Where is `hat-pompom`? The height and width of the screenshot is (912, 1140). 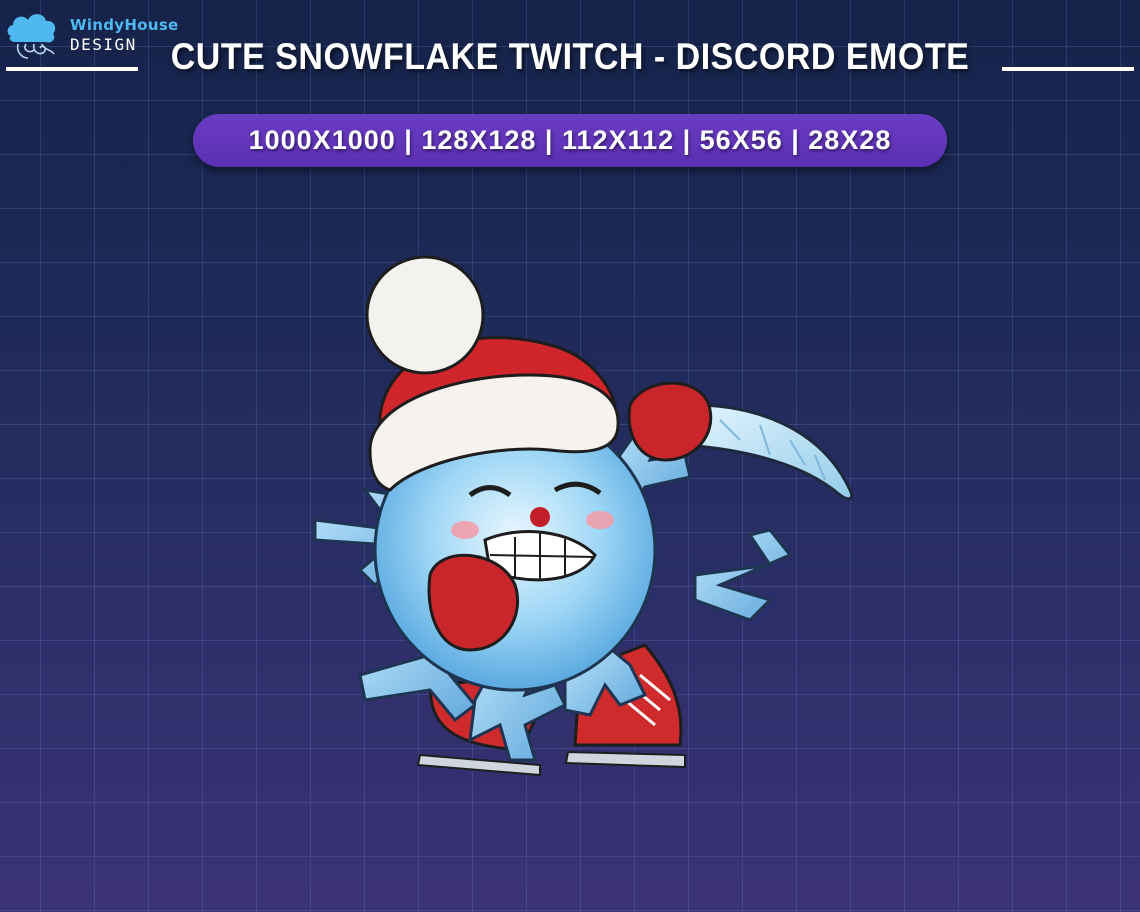
hat-pompom is located at coordinates (425, 315).